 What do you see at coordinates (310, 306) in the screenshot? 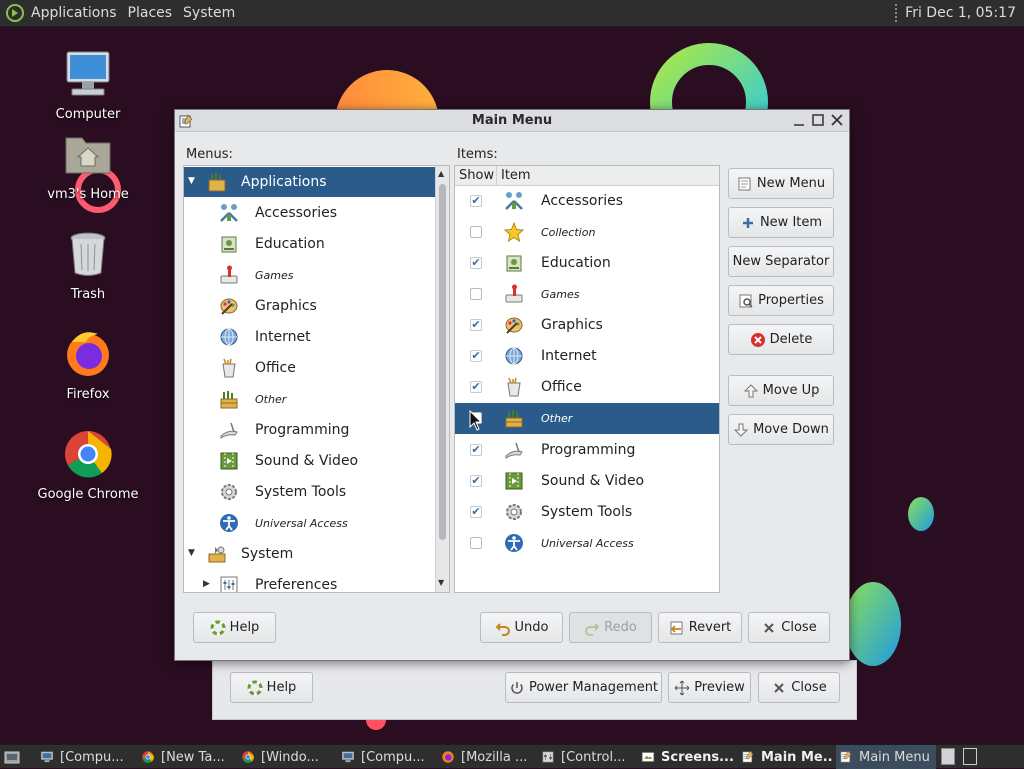
I see `menus-tree-row: Graphics` at bounding box center [310, 306].